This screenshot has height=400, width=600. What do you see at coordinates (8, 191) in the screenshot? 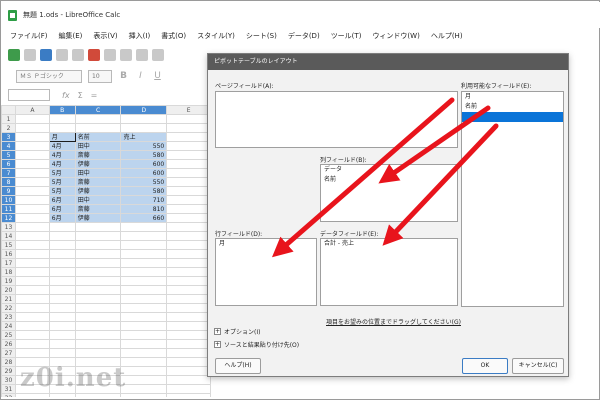
I see `row-header: 9` at bounding box center [8, 191].